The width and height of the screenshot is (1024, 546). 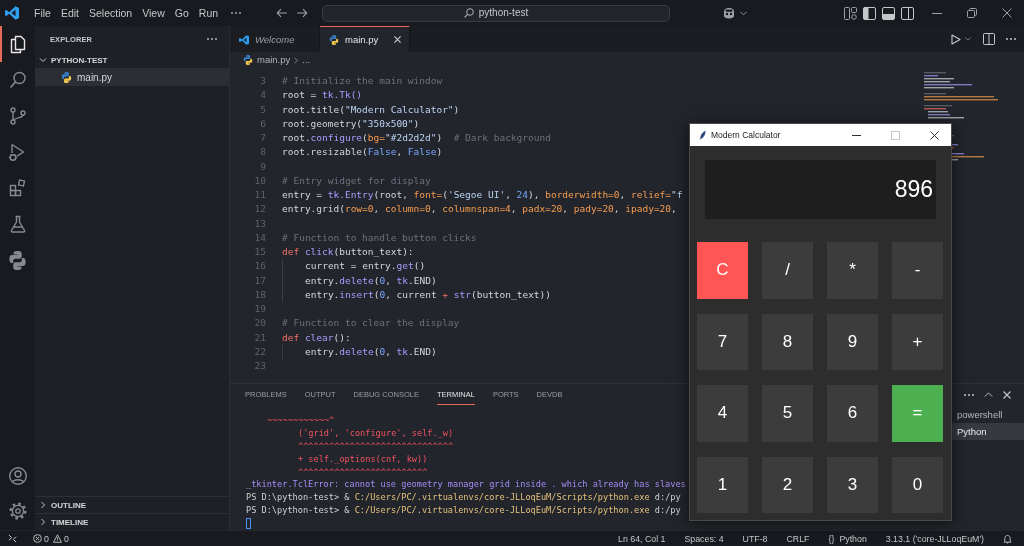 I want to click on feather-icon, so click(x=702, y=135).